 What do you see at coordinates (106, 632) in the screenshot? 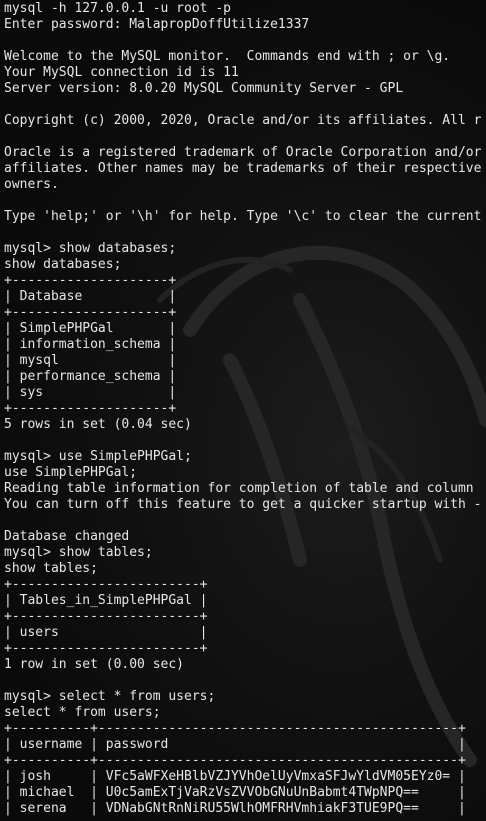
I see `terminal-line: | users |` at bounding box center [106, 632].